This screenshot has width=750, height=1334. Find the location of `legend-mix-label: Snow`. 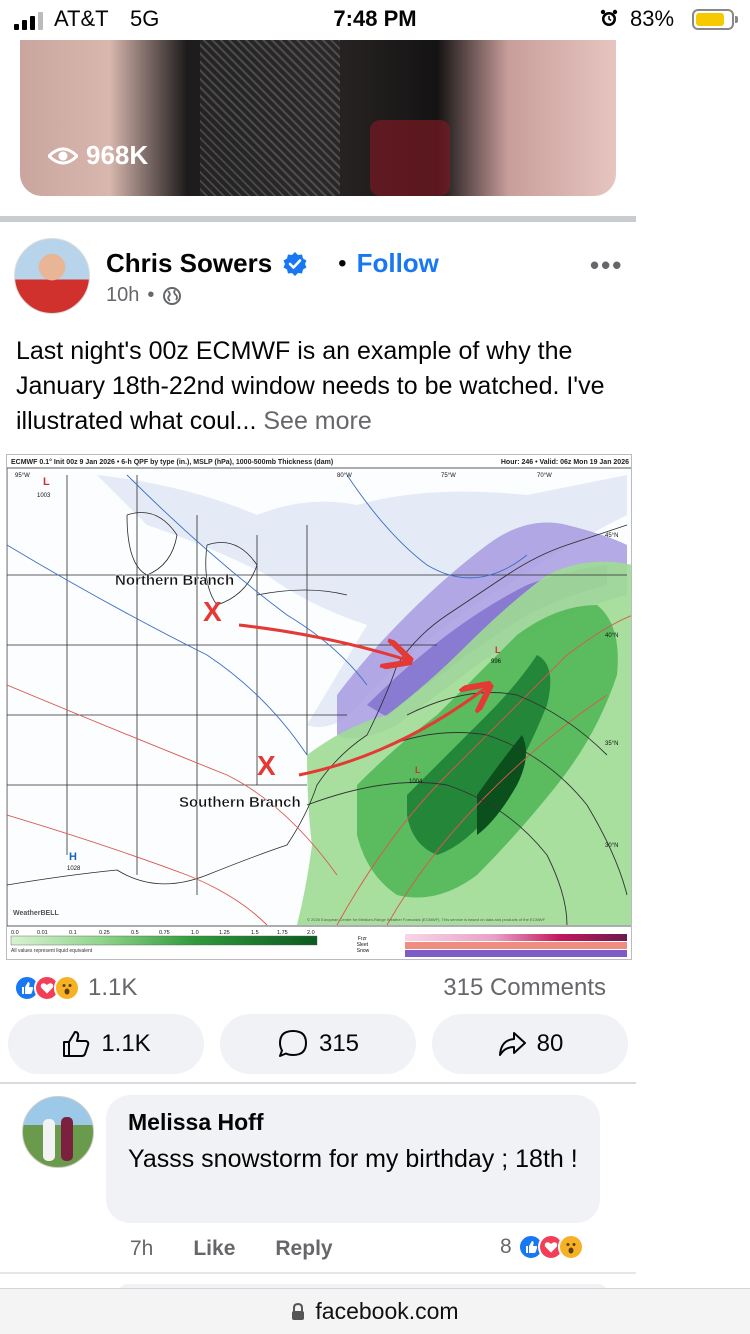

legend-mix-label: Snow is located at coordinates (363, 951).